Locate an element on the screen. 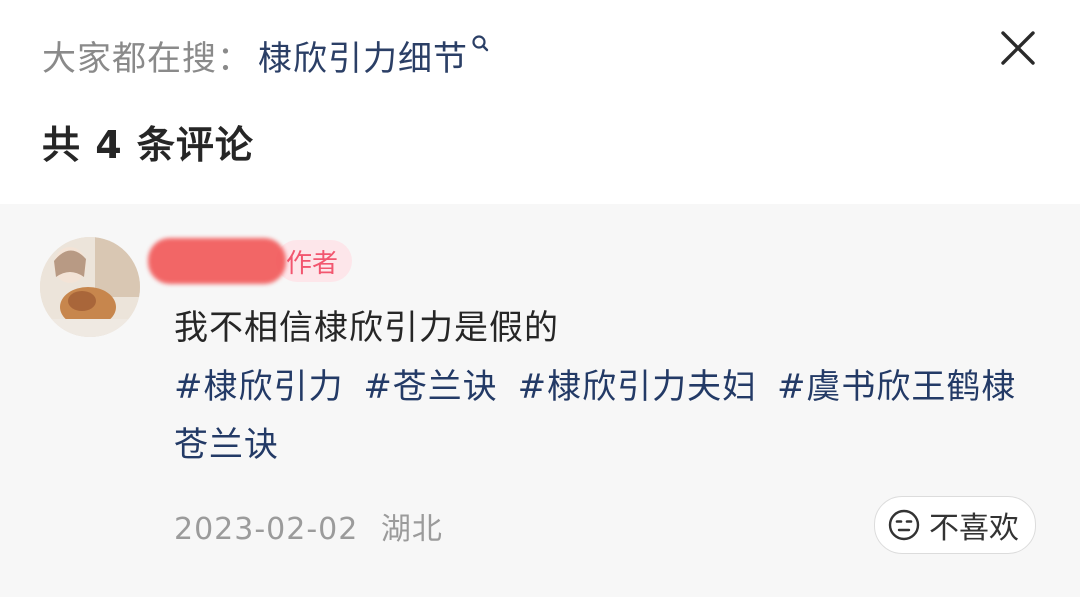  unamused-face-icon is located at coordinates (904, 525).